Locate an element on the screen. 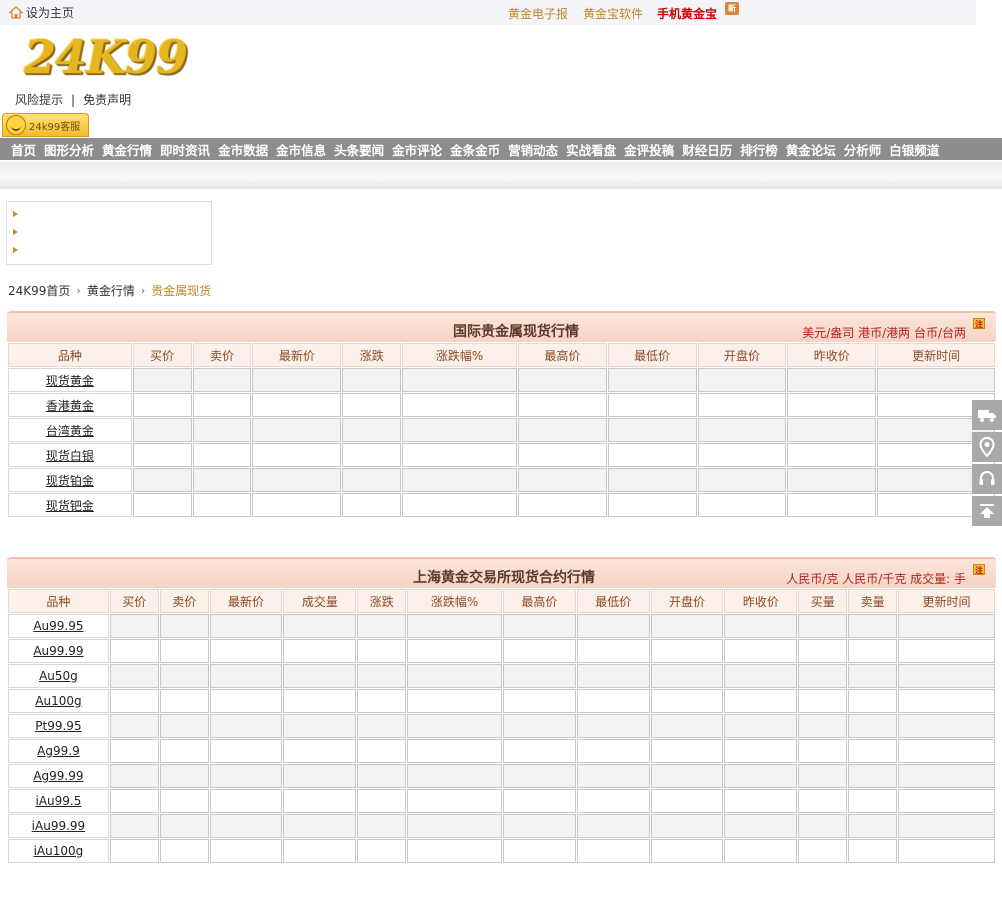 This screenshot has height=911, width=1002. nav-item-live-watch: 实战看盘 is located at coordinates (591, 149).